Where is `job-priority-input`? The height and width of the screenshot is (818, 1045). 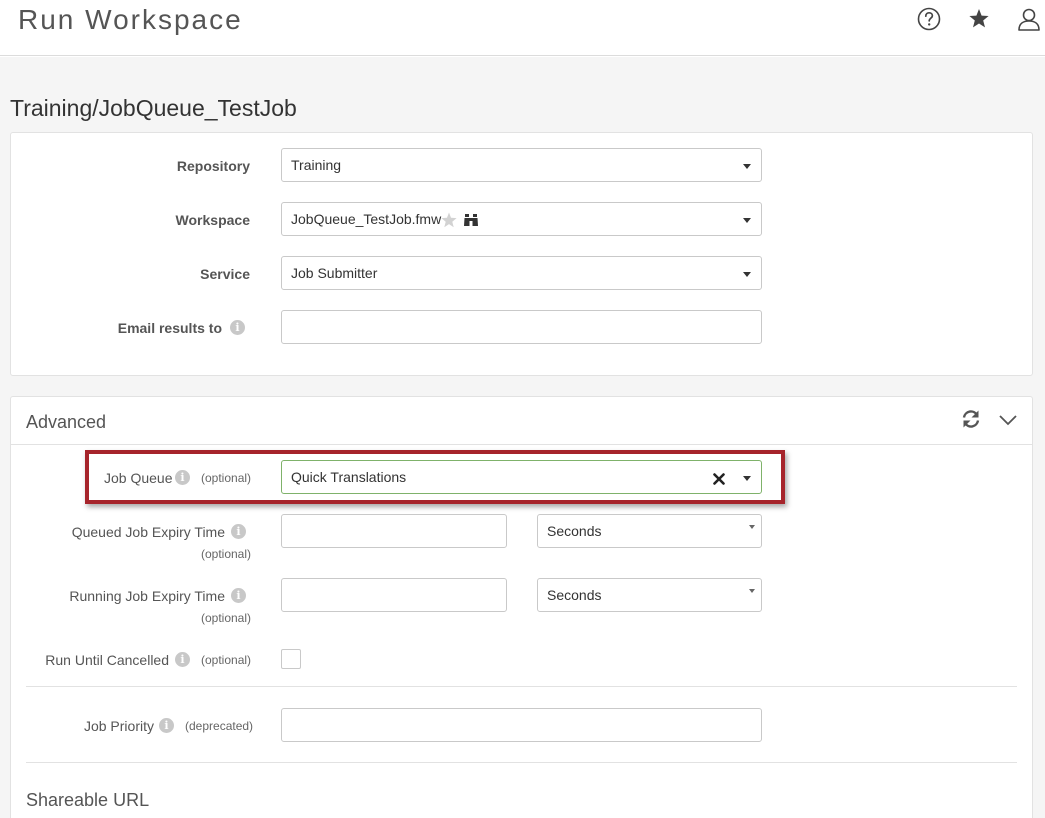 job-priority-input is located at coordinates (521, 725).